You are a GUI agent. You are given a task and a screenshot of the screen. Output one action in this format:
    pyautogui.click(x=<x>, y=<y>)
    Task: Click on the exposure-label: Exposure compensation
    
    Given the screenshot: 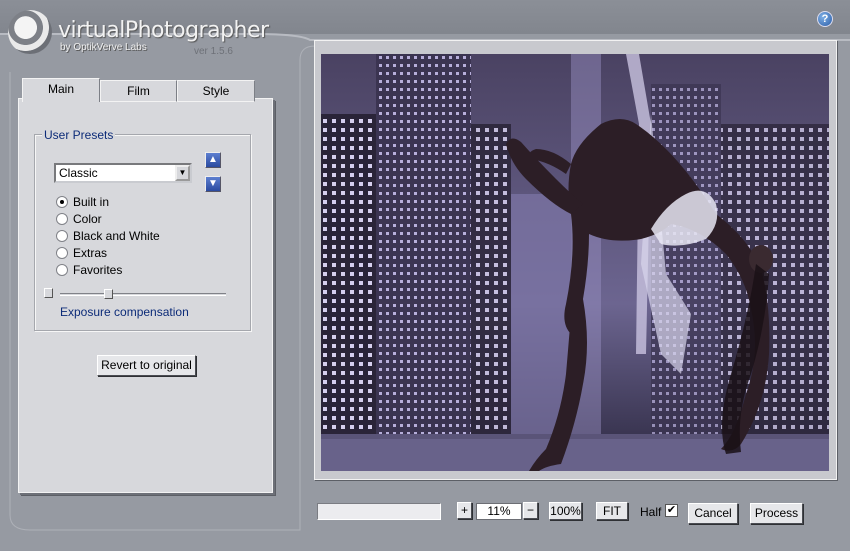 What is the action you would take?
    pyautogui.click(x=124, y=312)
    